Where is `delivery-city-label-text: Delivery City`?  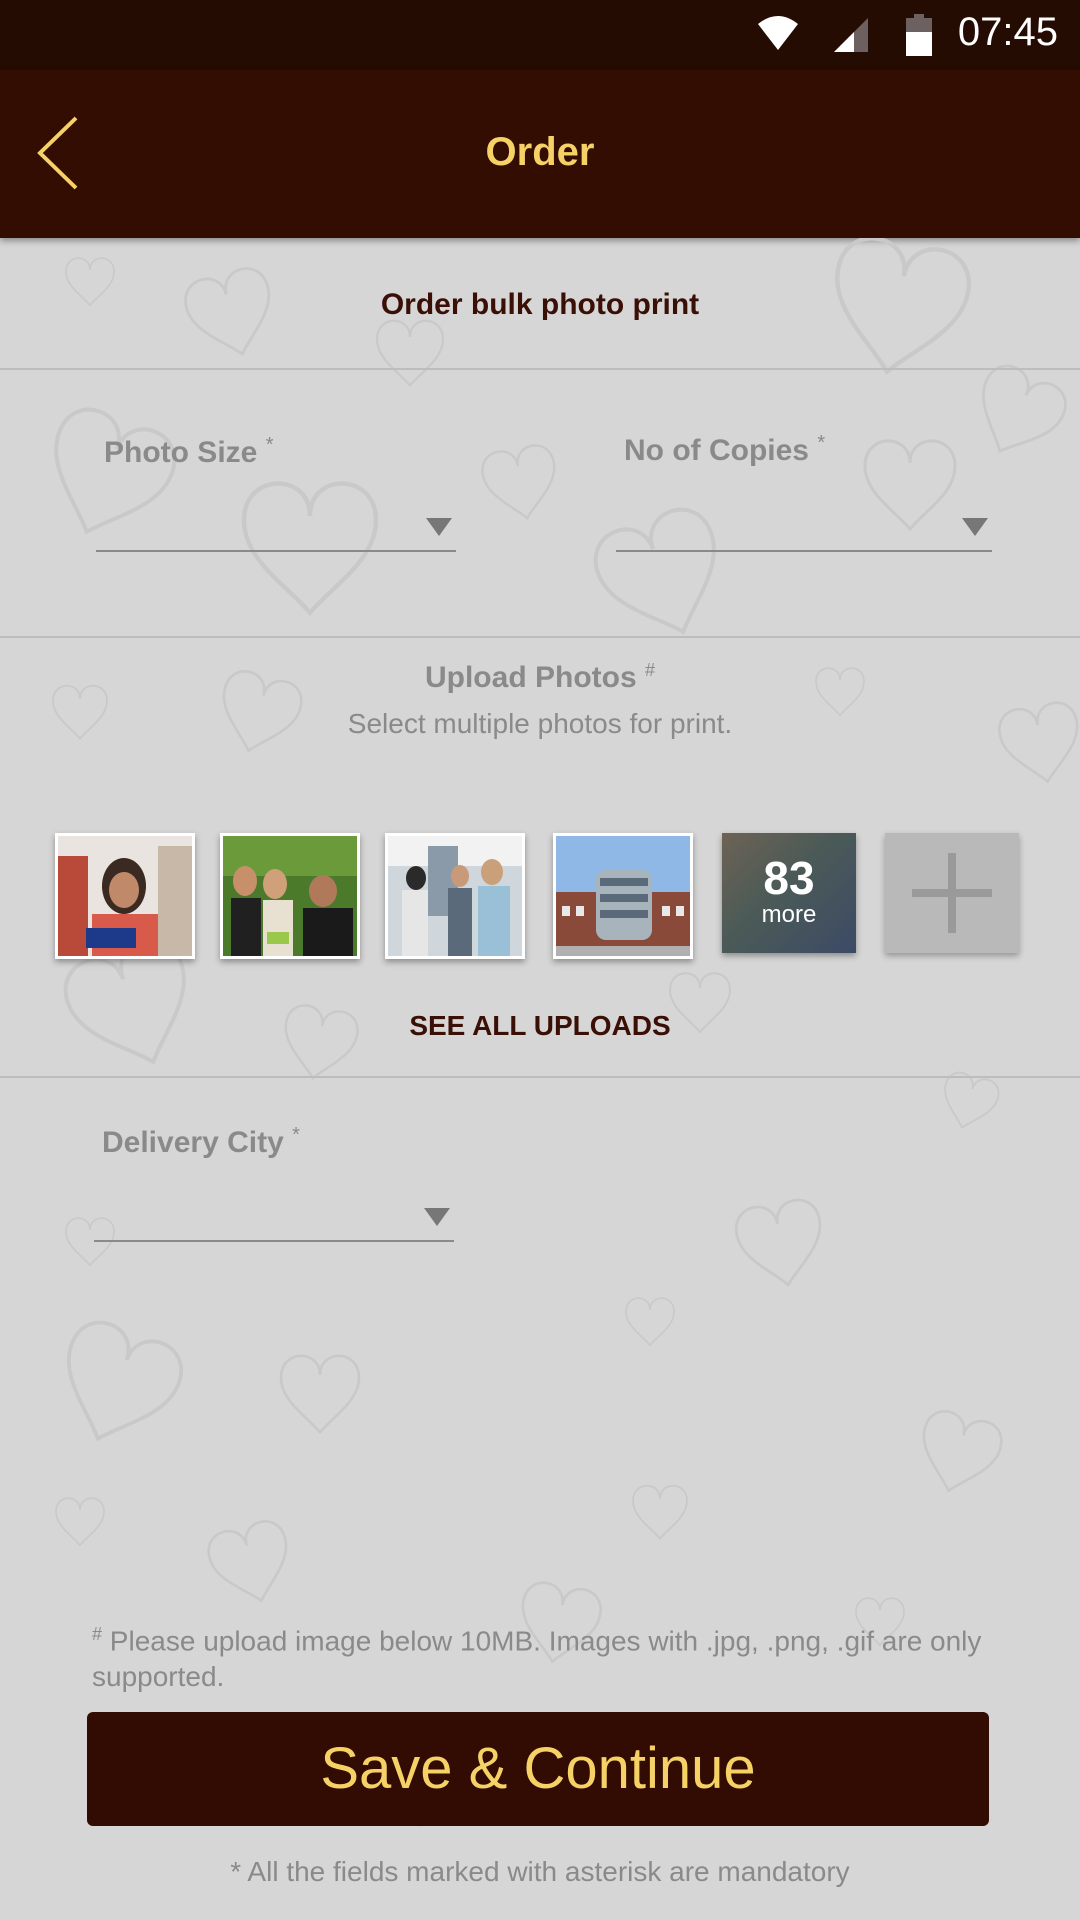 delivery-city-label-text: Delivery City is located at coordinates (193, 1142).